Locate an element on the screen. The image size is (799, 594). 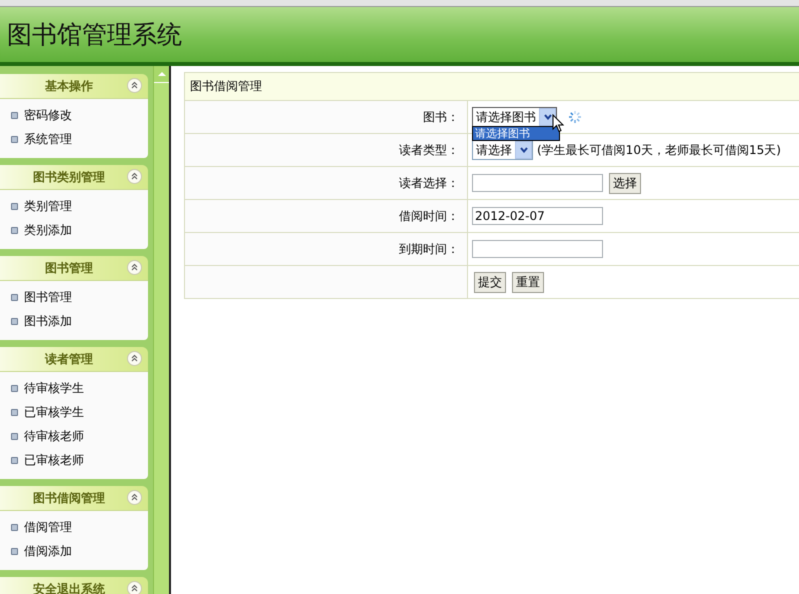
dropdown-option: 请选择图书 is located at coordinates (516, 133).